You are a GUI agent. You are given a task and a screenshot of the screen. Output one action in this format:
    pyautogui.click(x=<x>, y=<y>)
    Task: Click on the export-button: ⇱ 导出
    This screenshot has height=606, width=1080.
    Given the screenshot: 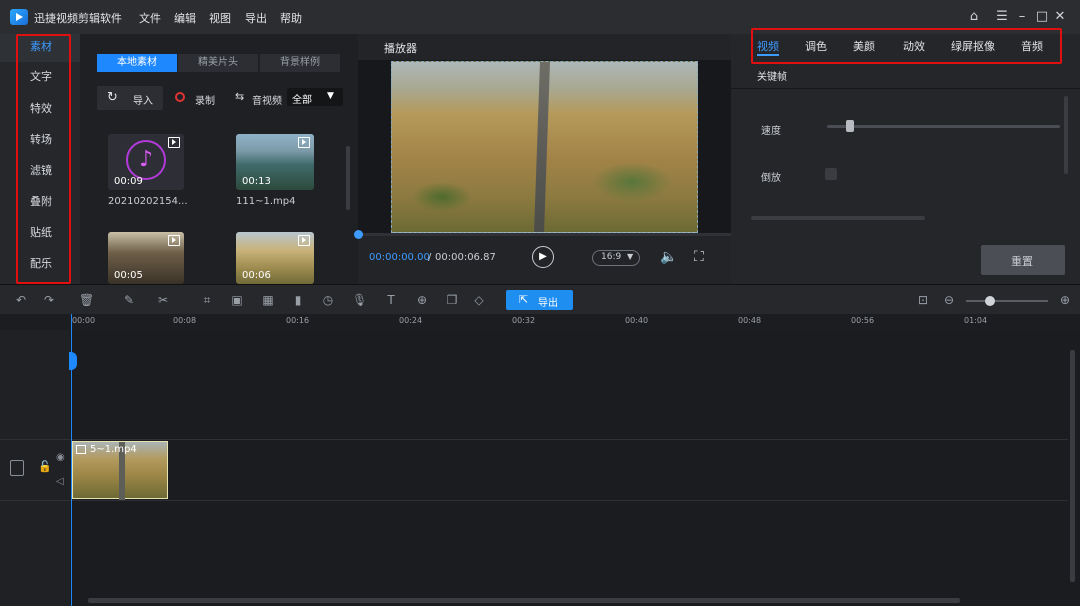 What is the action you would take?
    pyautogui.click(x=539, y=300)
    